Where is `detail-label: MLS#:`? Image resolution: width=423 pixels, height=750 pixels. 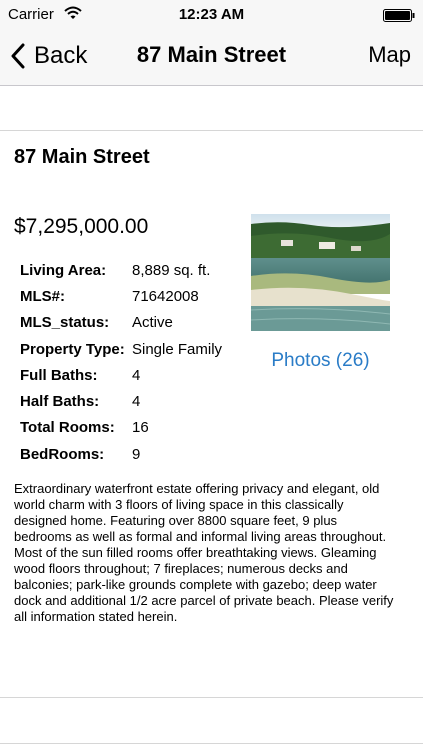
detail-label: MLS#: is located at coordinates (42, 296).